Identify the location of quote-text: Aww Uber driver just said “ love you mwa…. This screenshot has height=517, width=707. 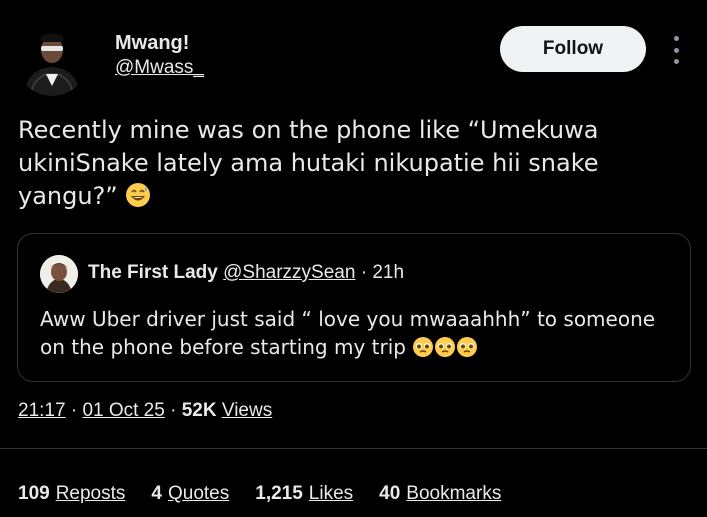
(360, 335).